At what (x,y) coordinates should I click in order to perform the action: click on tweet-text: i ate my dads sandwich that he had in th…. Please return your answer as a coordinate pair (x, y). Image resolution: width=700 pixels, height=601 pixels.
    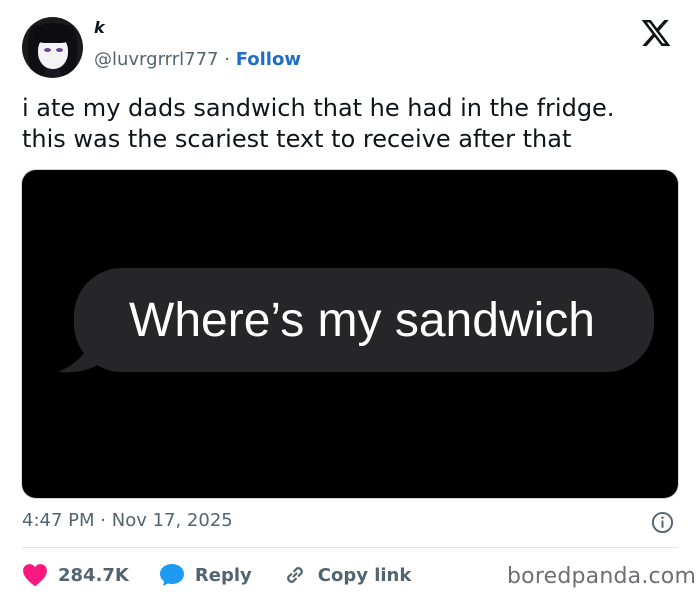
    Looking at the image, I should click on (352, 124).